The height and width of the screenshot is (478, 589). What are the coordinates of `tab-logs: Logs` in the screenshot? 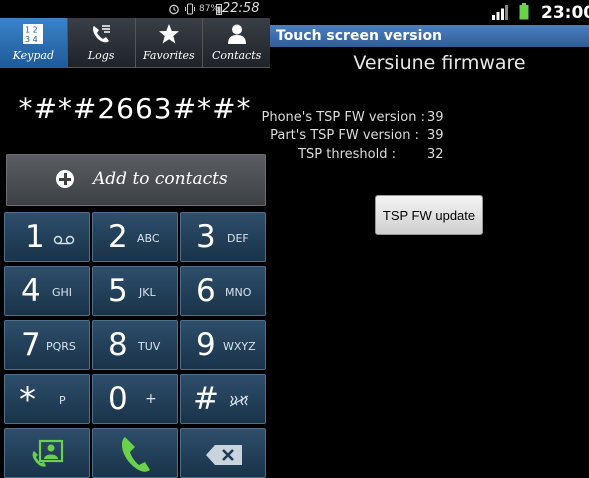 It's located at (102, 42).